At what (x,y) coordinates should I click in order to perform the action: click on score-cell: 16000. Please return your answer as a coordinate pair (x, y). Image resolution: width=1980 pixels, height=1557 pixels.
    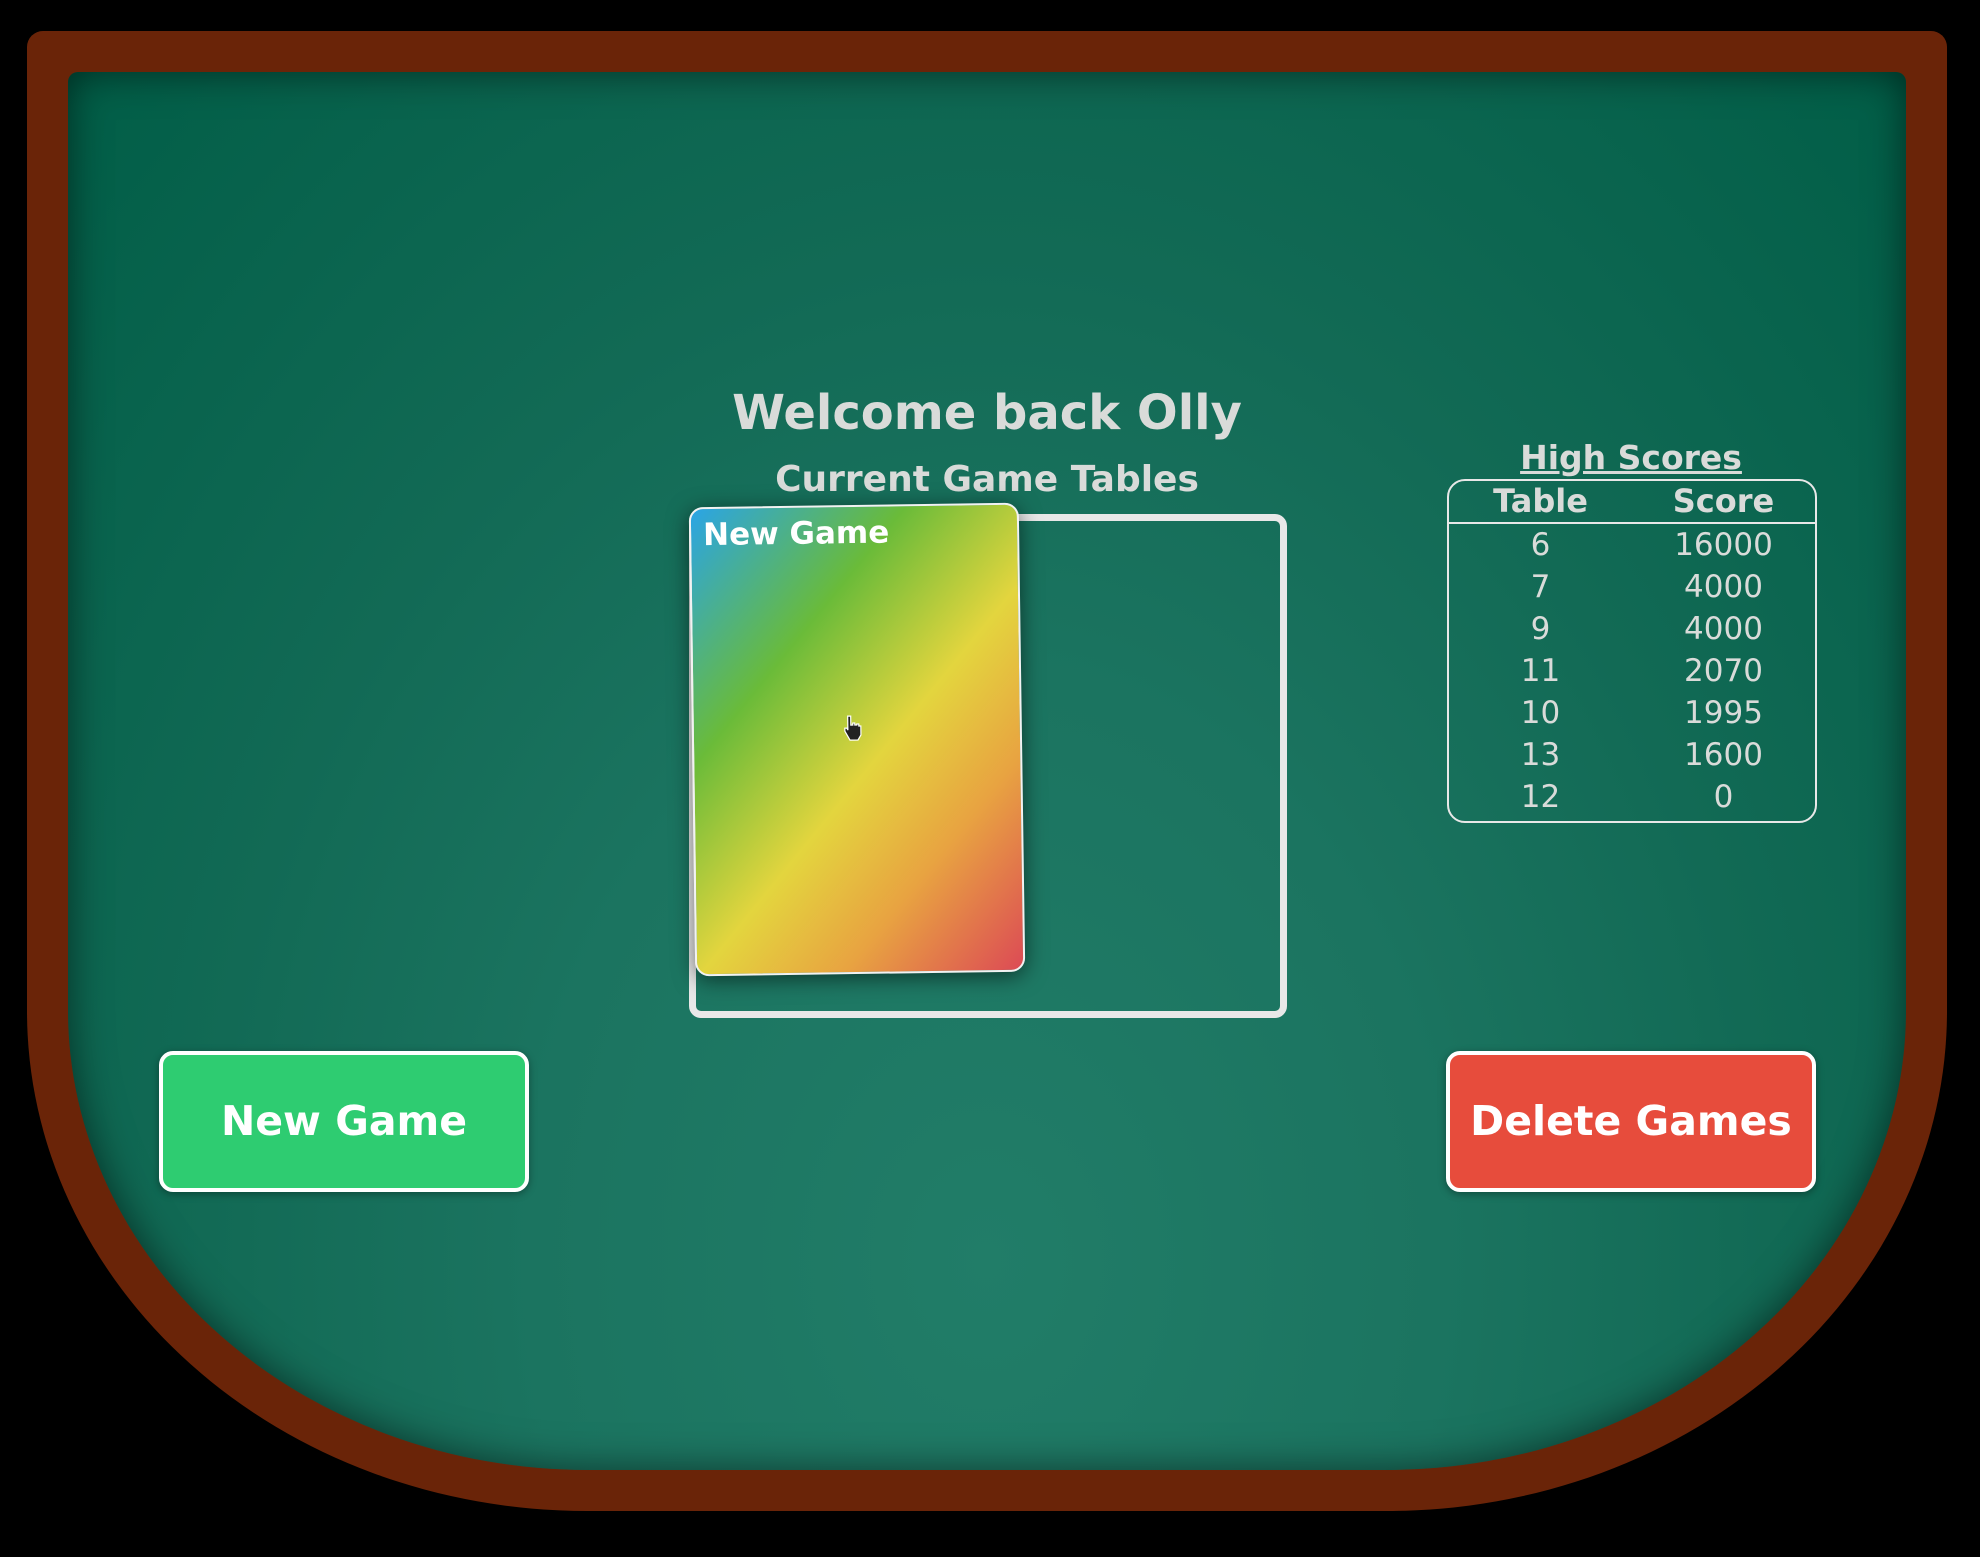
    Looking at the image, I should click on (1723, 545).